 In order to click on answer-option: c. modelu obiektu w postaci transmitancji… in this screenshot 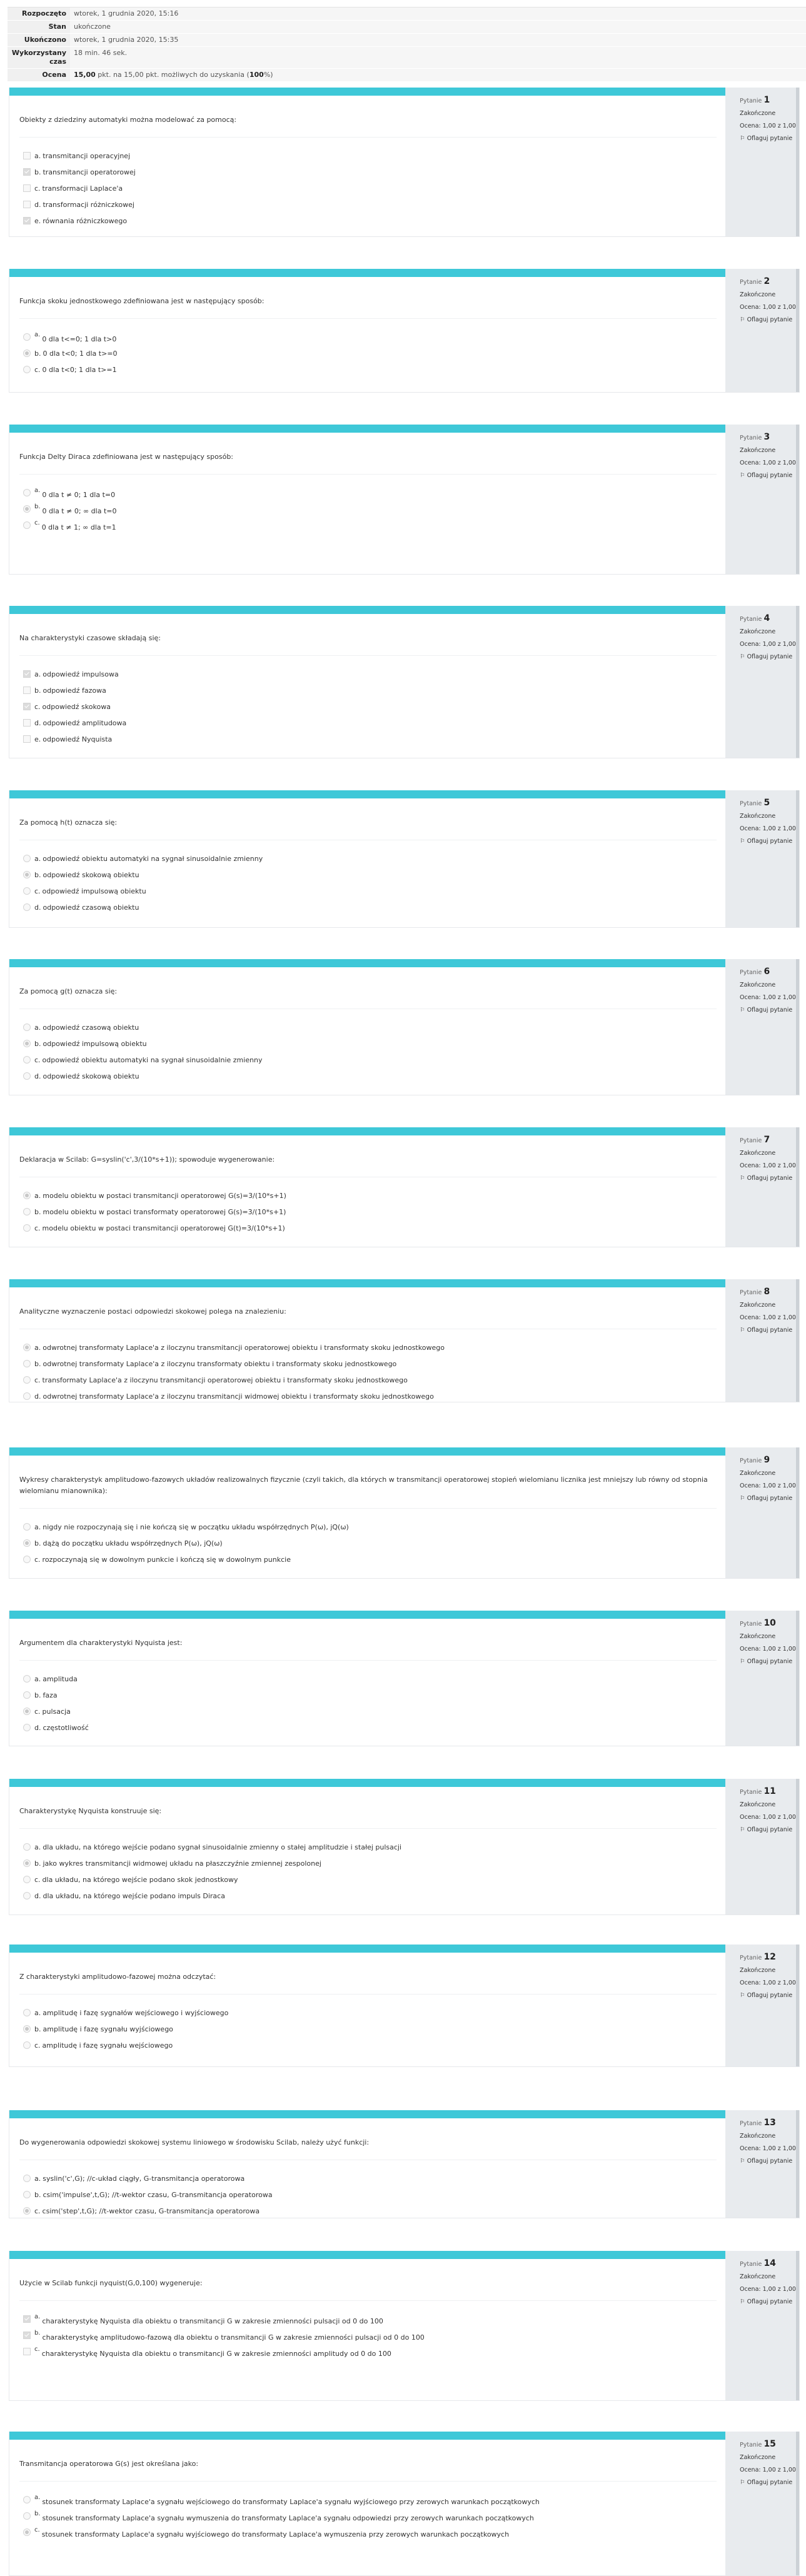, I will do `click(374, 1228)`.